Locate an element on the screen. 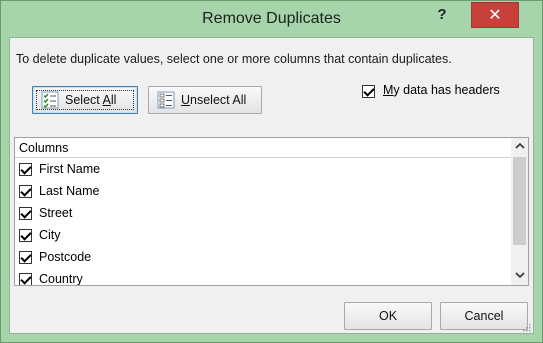 The width and height of the screenshot is (543, 343). select-all-icon is located at coordinates (50, 100).